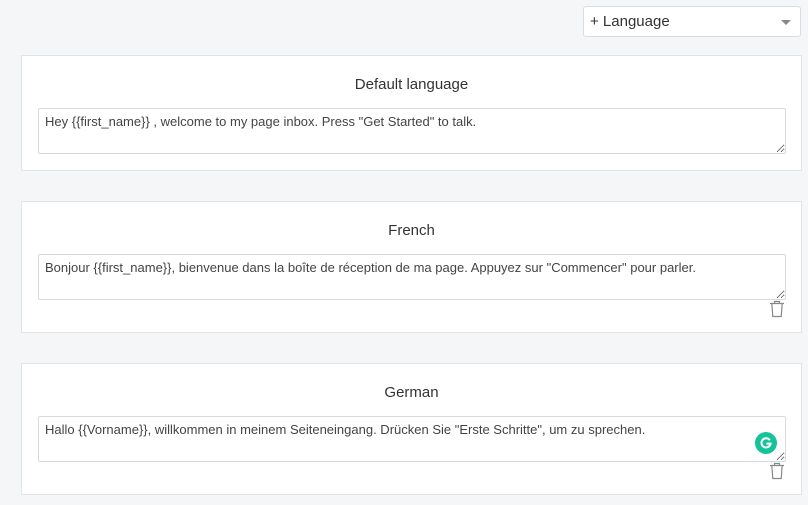  What do you see at coordinates (692, 21) in the screenshot?
I see `add-language-select: + Language` at bounding box center [692, 21].